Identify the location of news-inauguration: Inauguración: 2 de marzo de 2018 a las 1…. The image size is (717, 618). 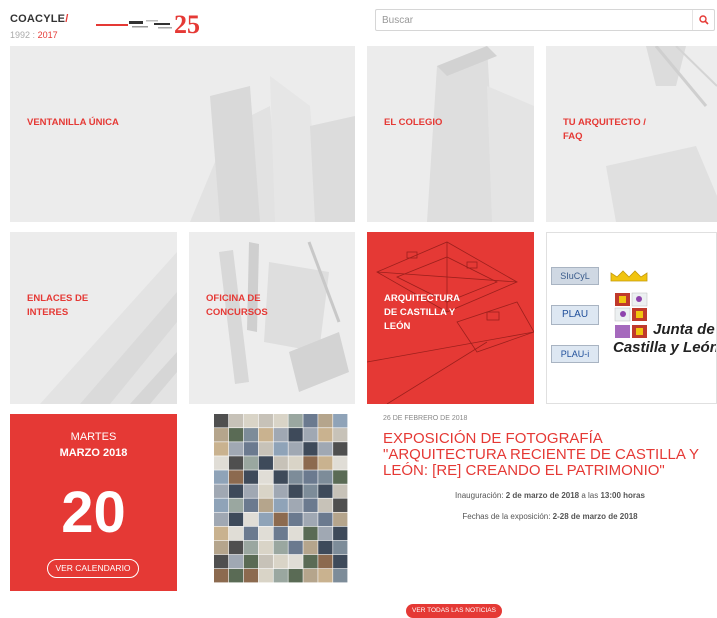
(550, 495).